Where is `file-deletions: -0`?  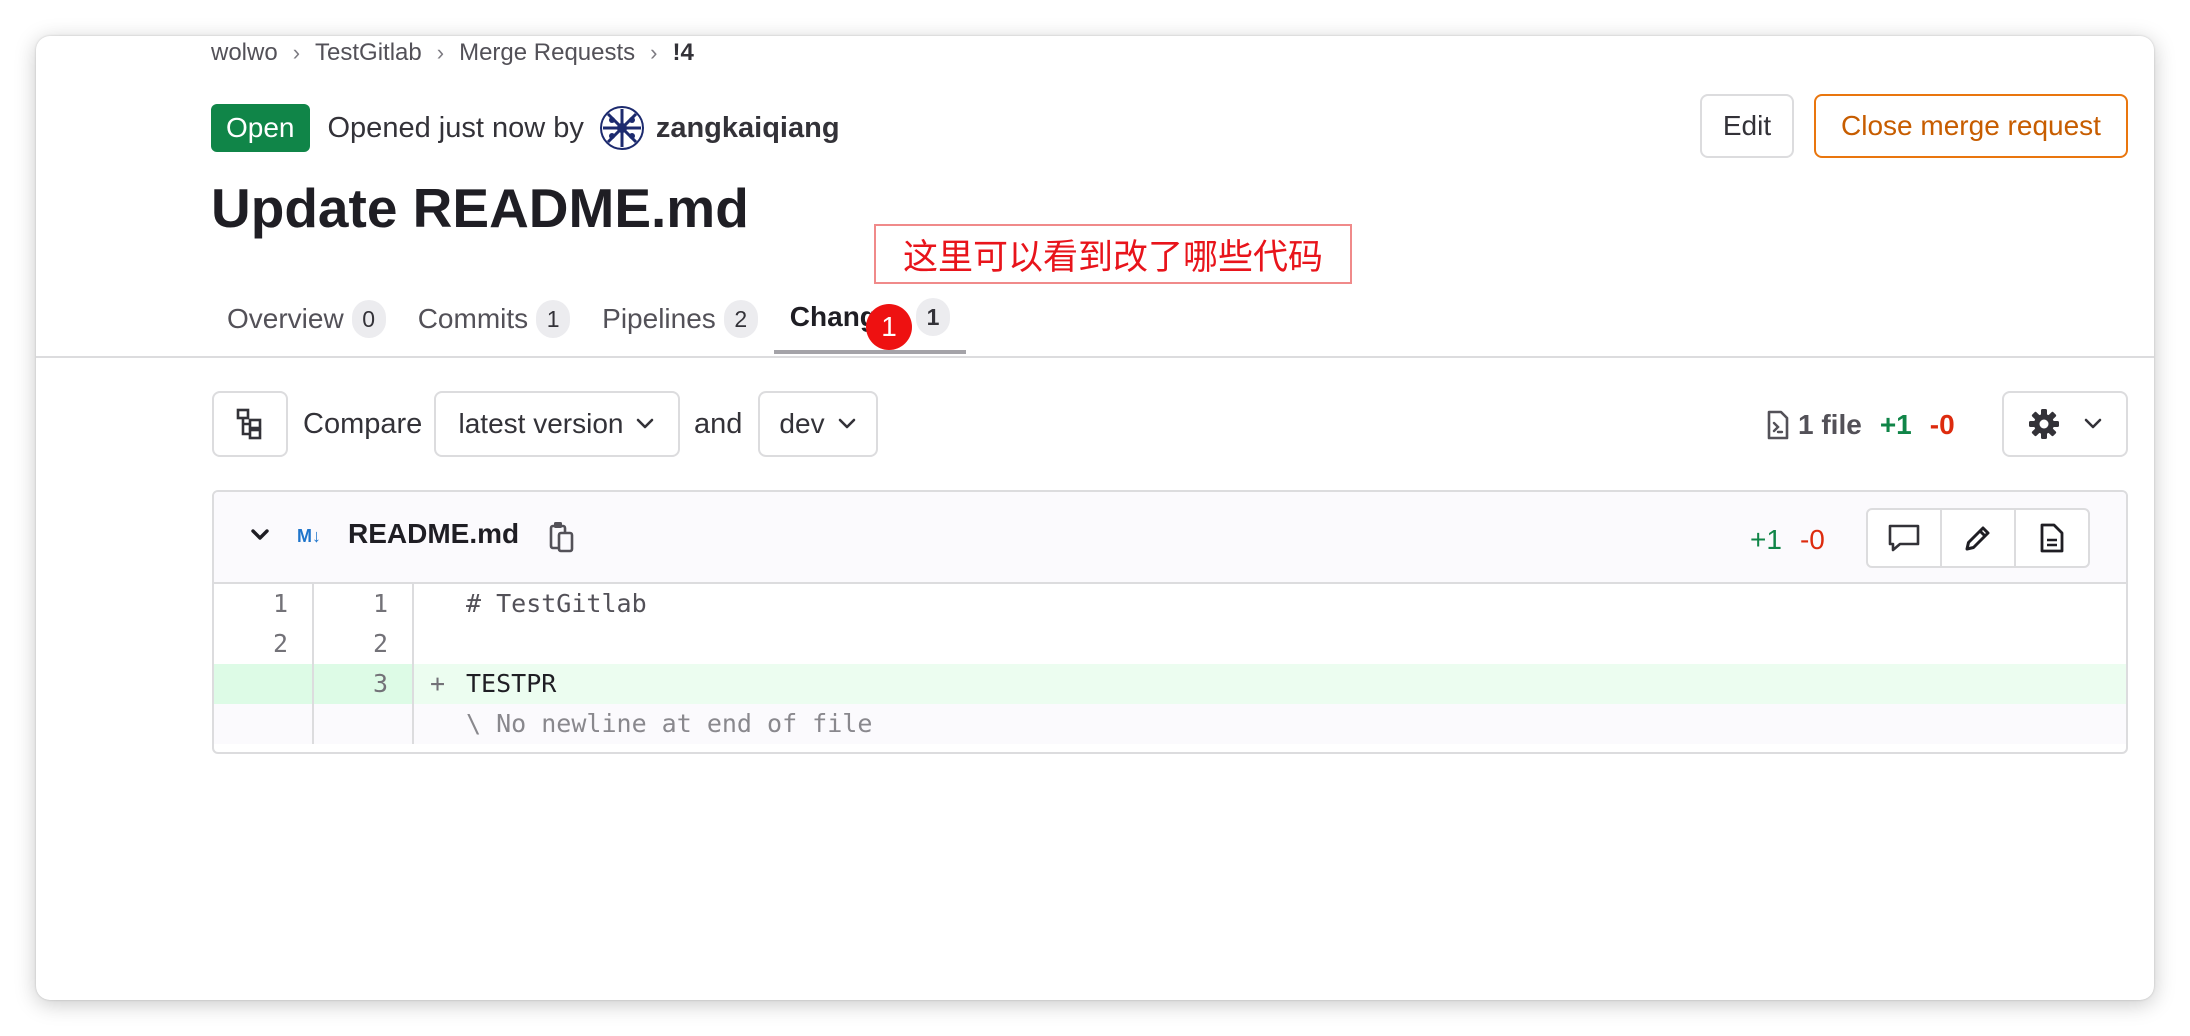 file-deletions: -0 is located at coordinates (1812, 539).